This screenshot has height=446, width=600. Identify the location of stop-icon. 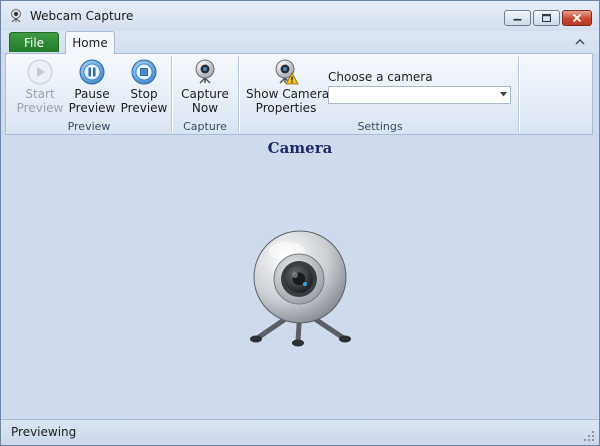
(144, 72).